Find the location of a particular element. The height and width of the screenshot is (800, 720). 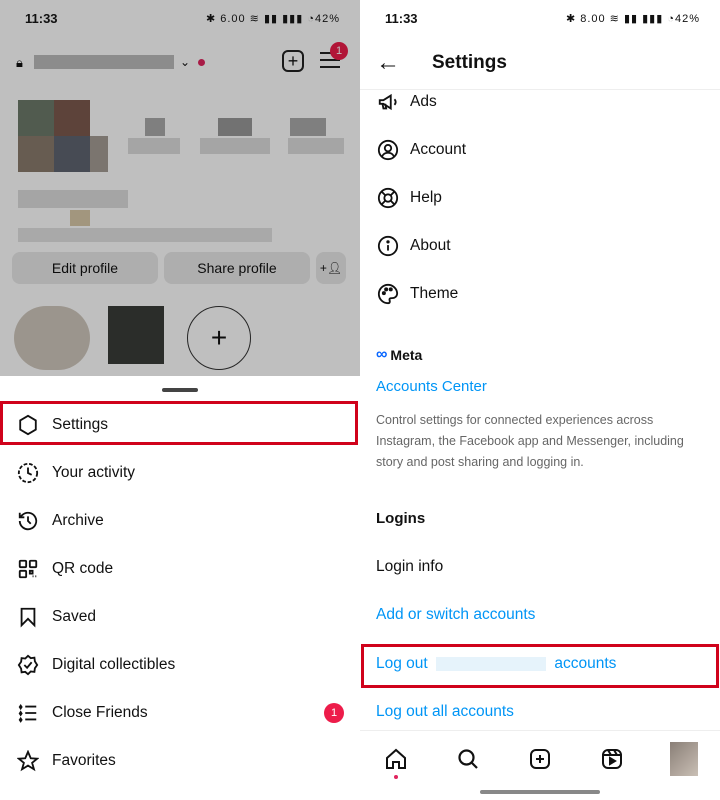

bottom-tab-bar is located at coordinates (540, 758).